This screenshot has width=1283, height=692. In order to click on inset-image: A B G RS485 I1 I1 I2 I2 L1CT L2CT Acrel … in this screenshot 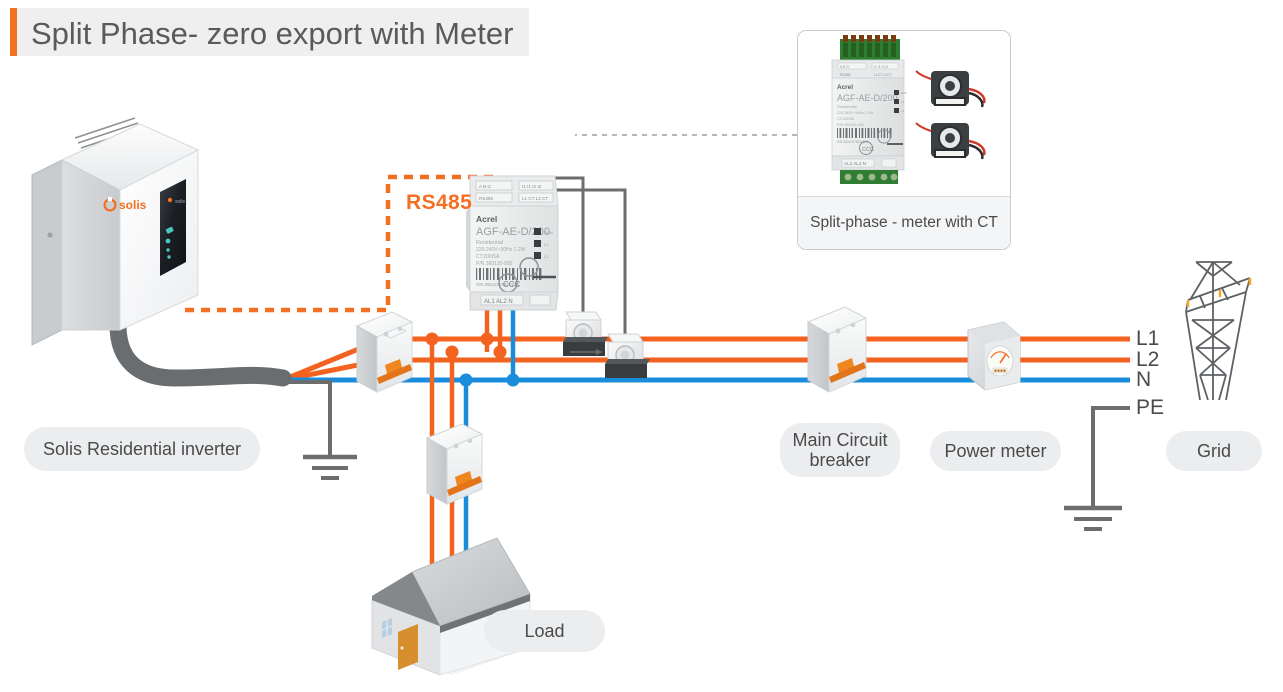, I will do `click(904, 113)`.